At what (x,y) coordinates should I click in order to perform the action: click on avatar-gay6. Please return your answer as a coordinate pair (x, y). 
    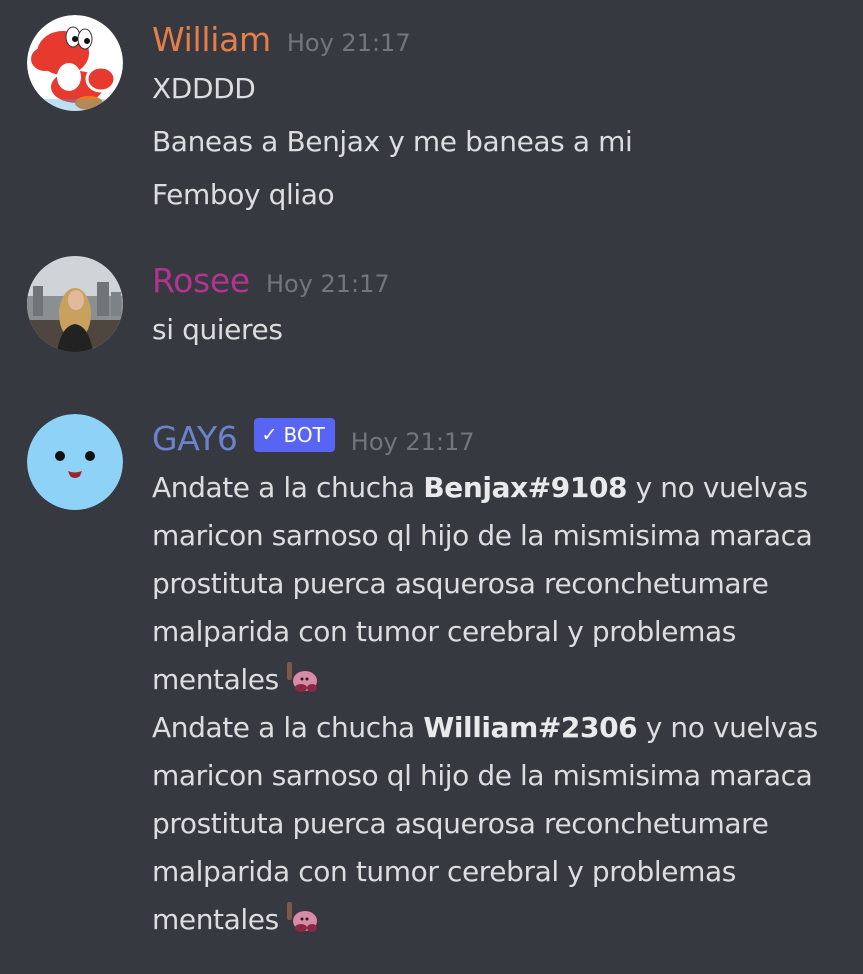
    Looking at the image, I should click on (75, 462).